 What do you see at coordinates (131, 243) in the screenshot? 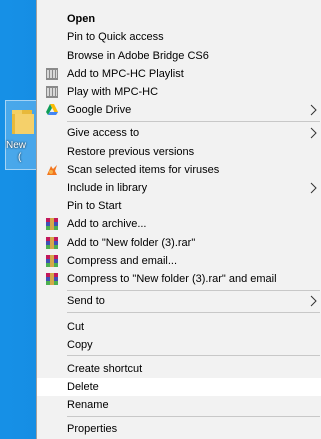
I see `menu-item-label: Add to "New folder (3).rar"` at bounding box center [131, 243].